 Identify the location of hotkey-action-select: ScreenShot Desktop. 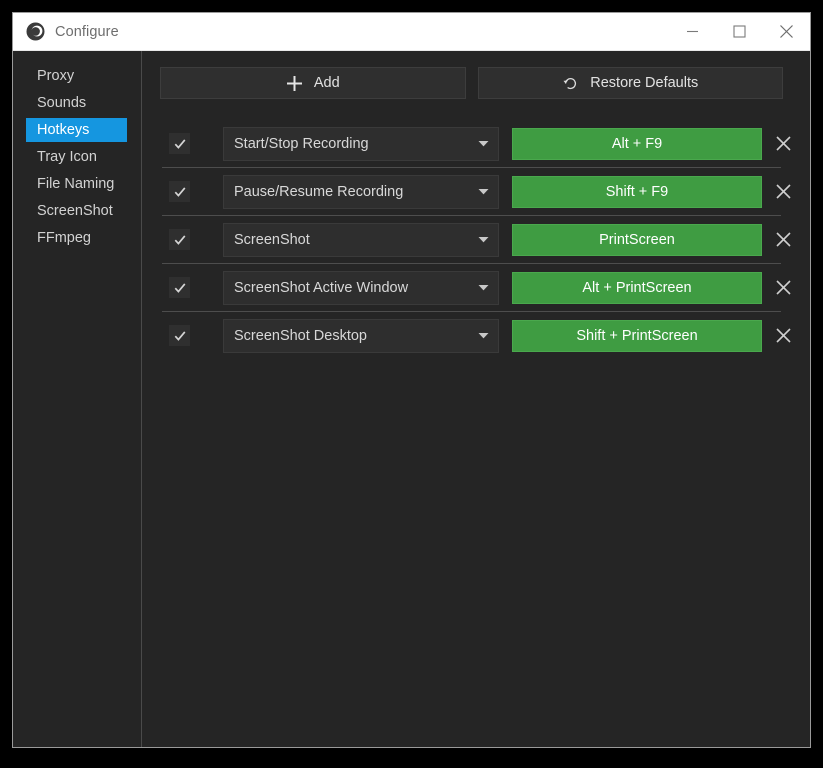
(361, 335).